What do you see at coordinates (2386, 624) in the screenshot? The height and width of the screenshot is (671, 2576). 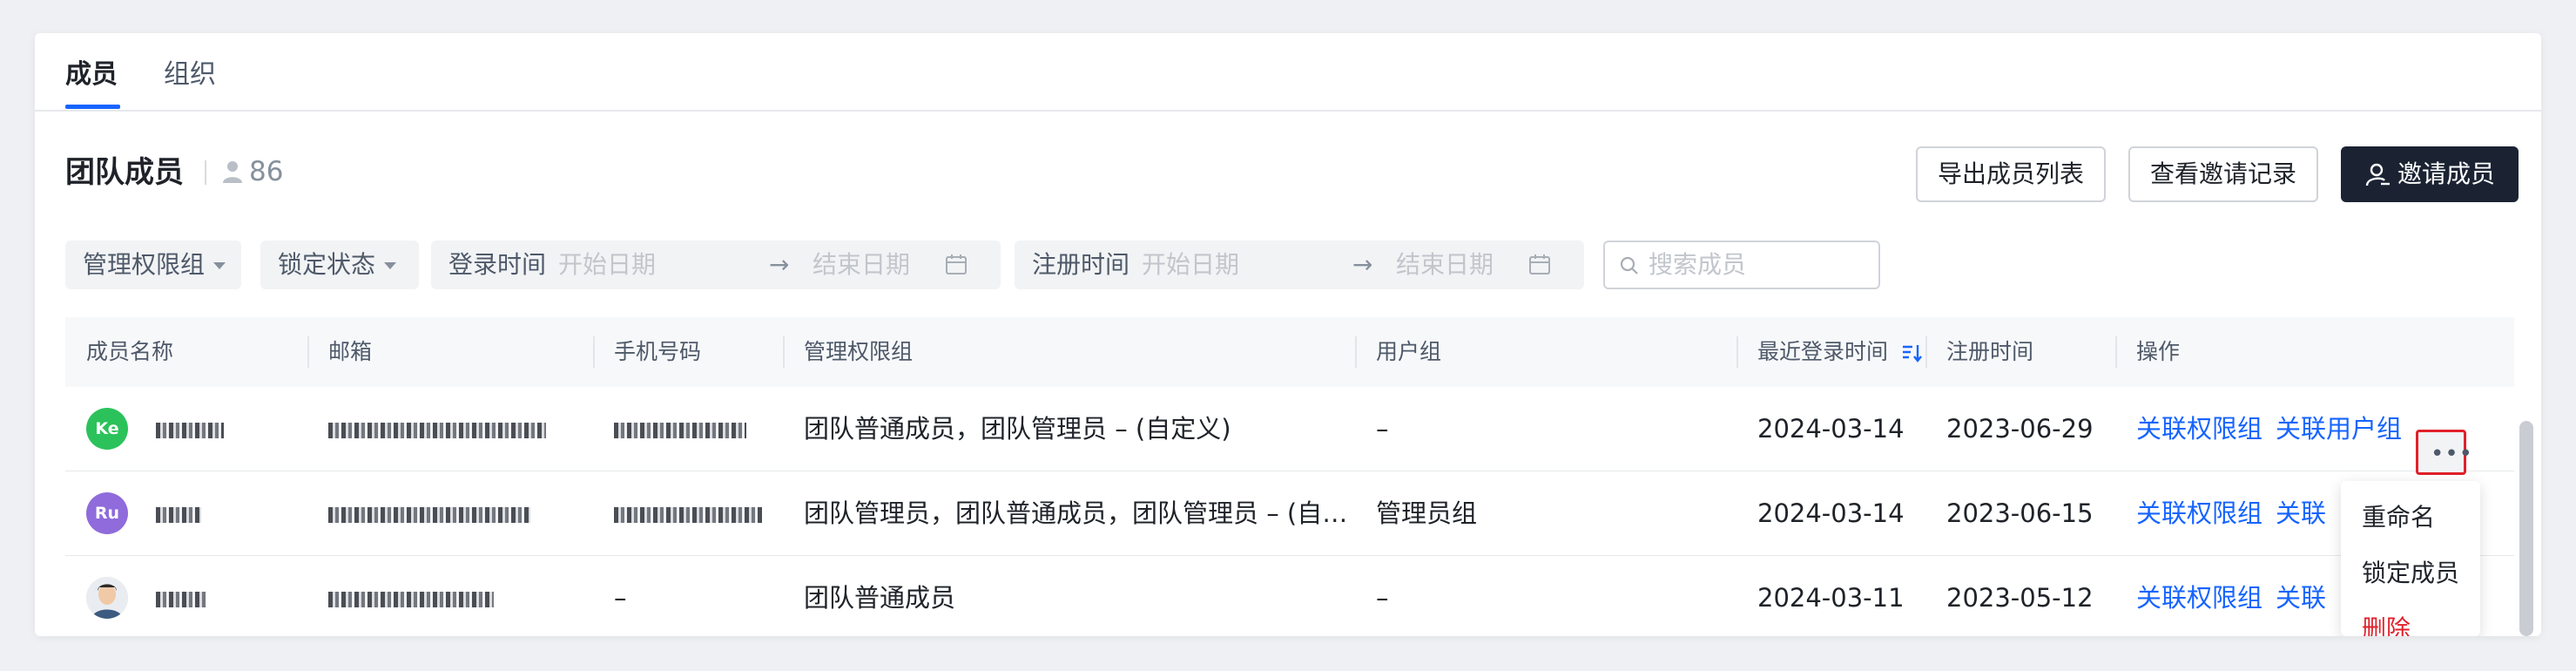 I see `menu-item-delete: 删除` at bounding box center [2386, 624].